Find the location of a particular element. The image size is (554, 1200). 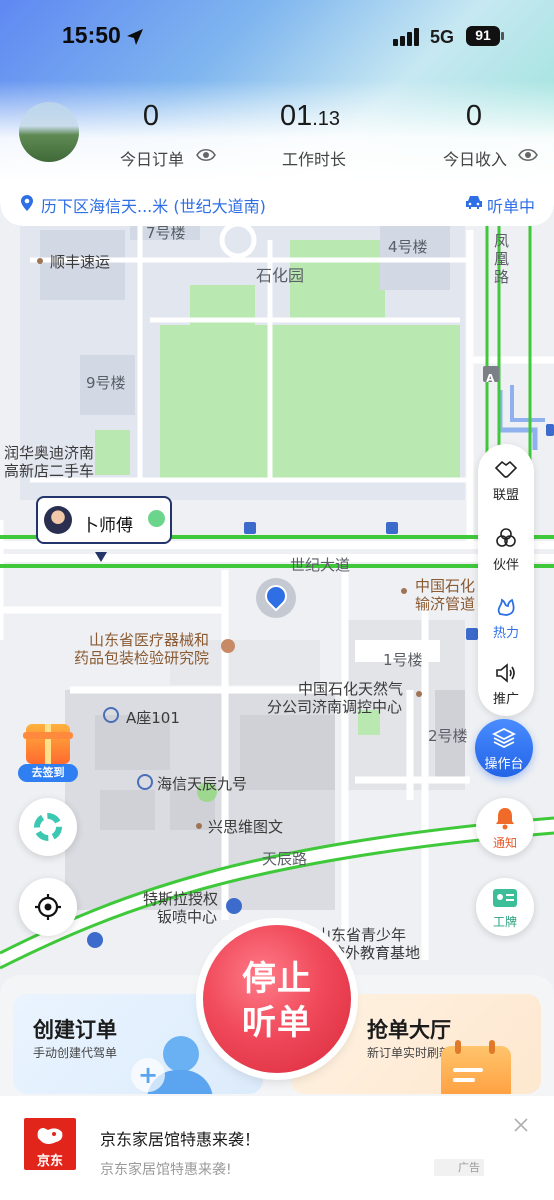

driver-pointer-icon is located at coordinates (101, 557).